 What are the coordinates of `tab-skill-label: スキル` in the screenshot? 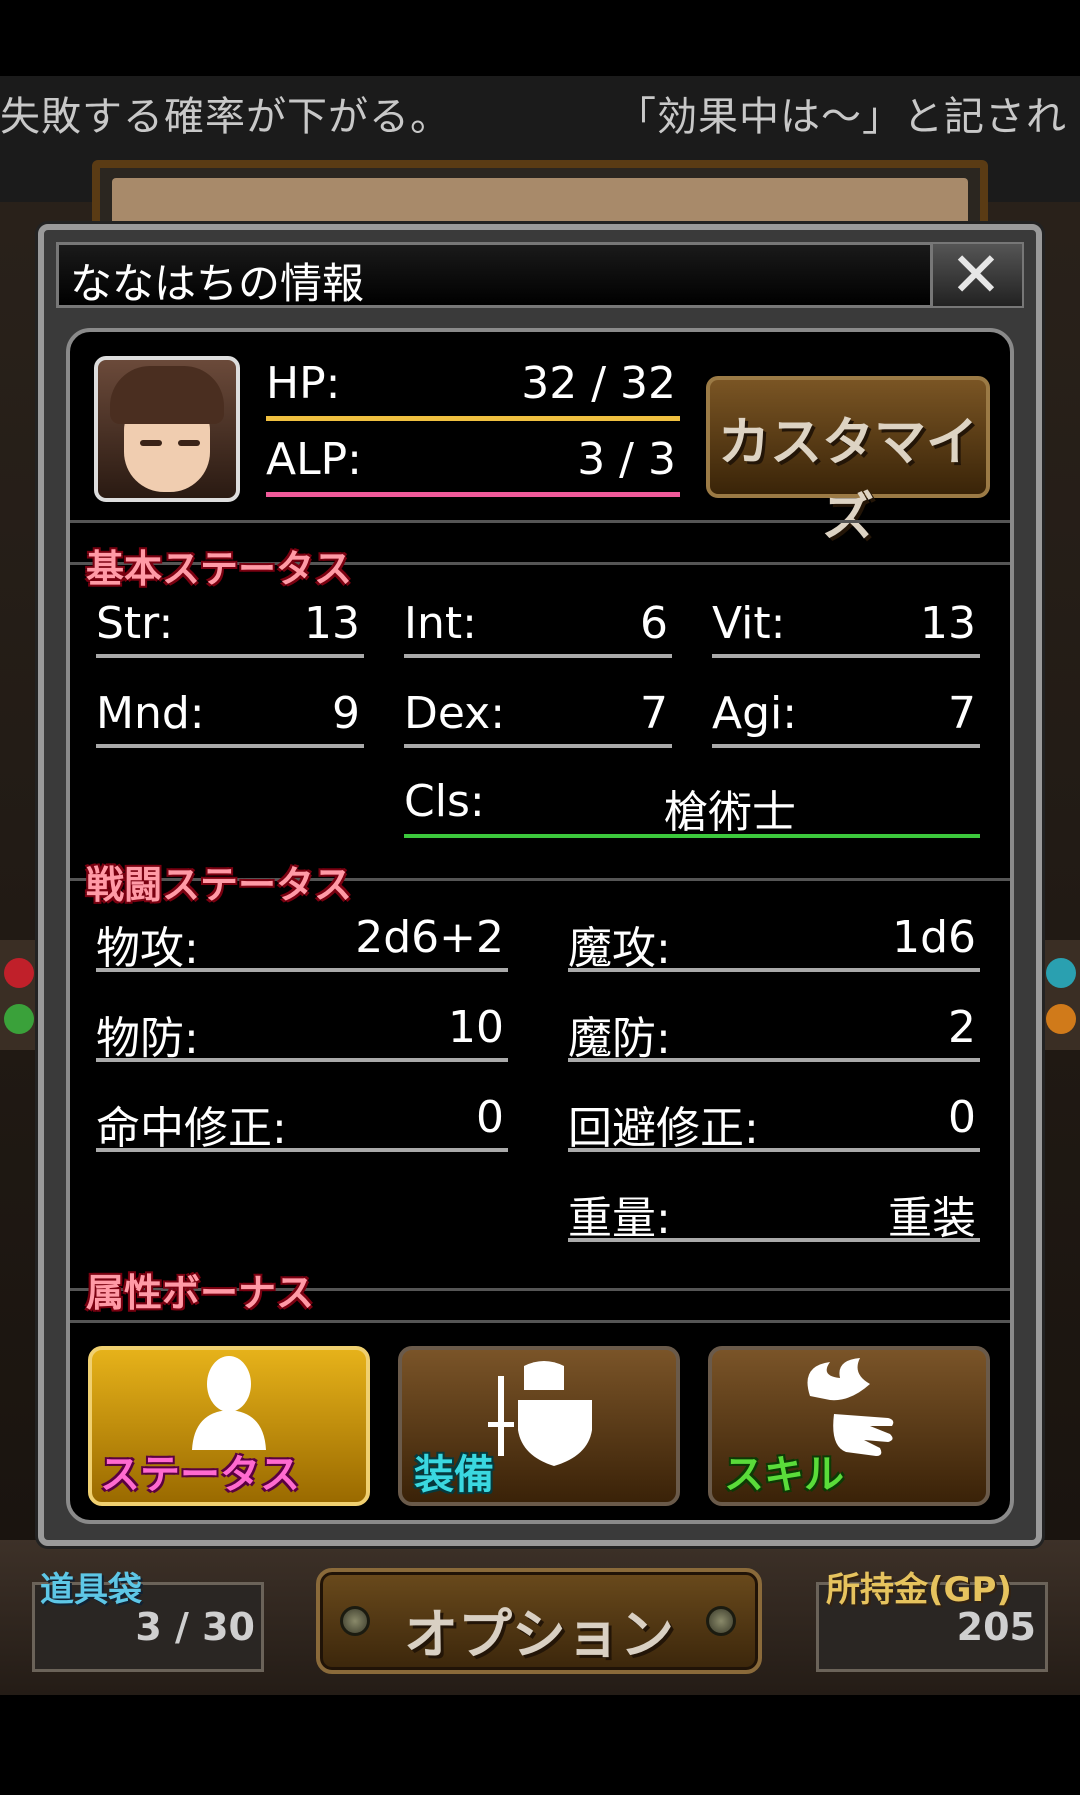 It's located at (784, 1475).